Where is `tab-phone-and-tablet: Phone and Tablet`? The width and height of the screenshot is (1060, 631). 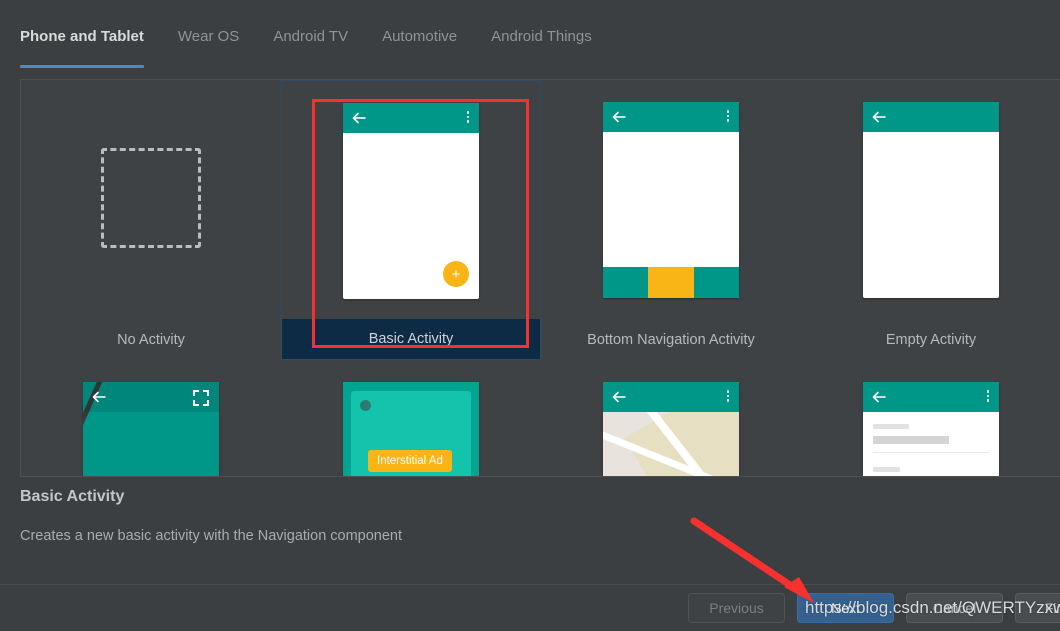 tab-phone-and-tablet: Phone and Tablet is located at coordinates (92, 45).